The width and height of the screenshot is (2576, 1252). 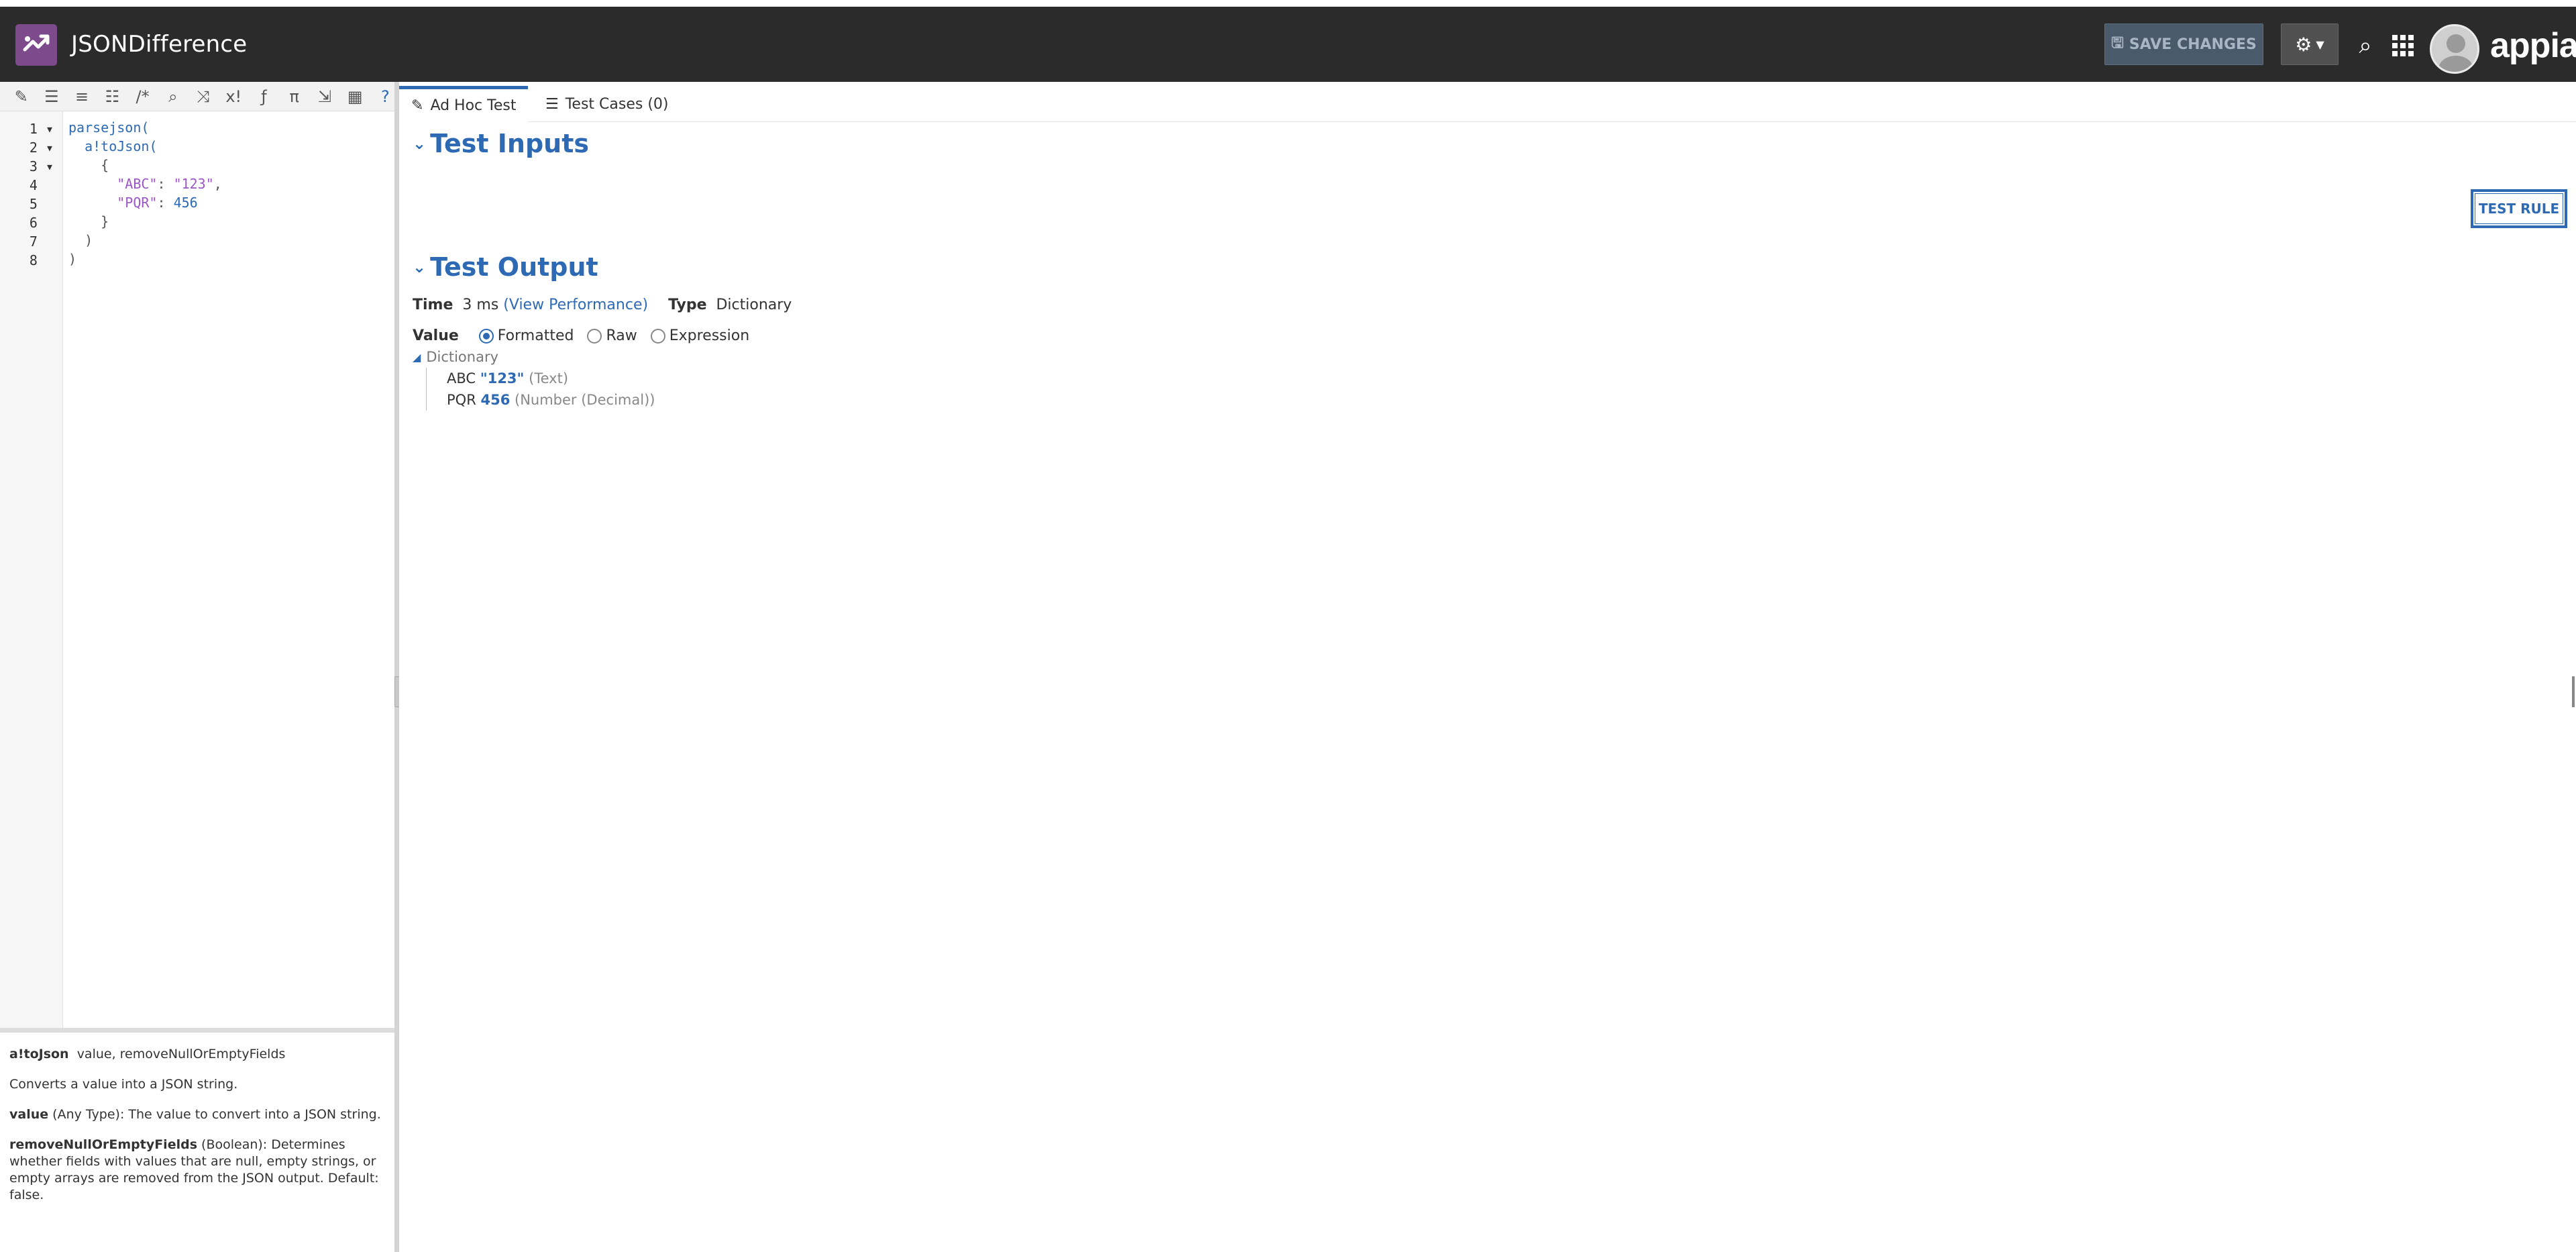 I want to click on top-strip, so click(x=1288, y=3).